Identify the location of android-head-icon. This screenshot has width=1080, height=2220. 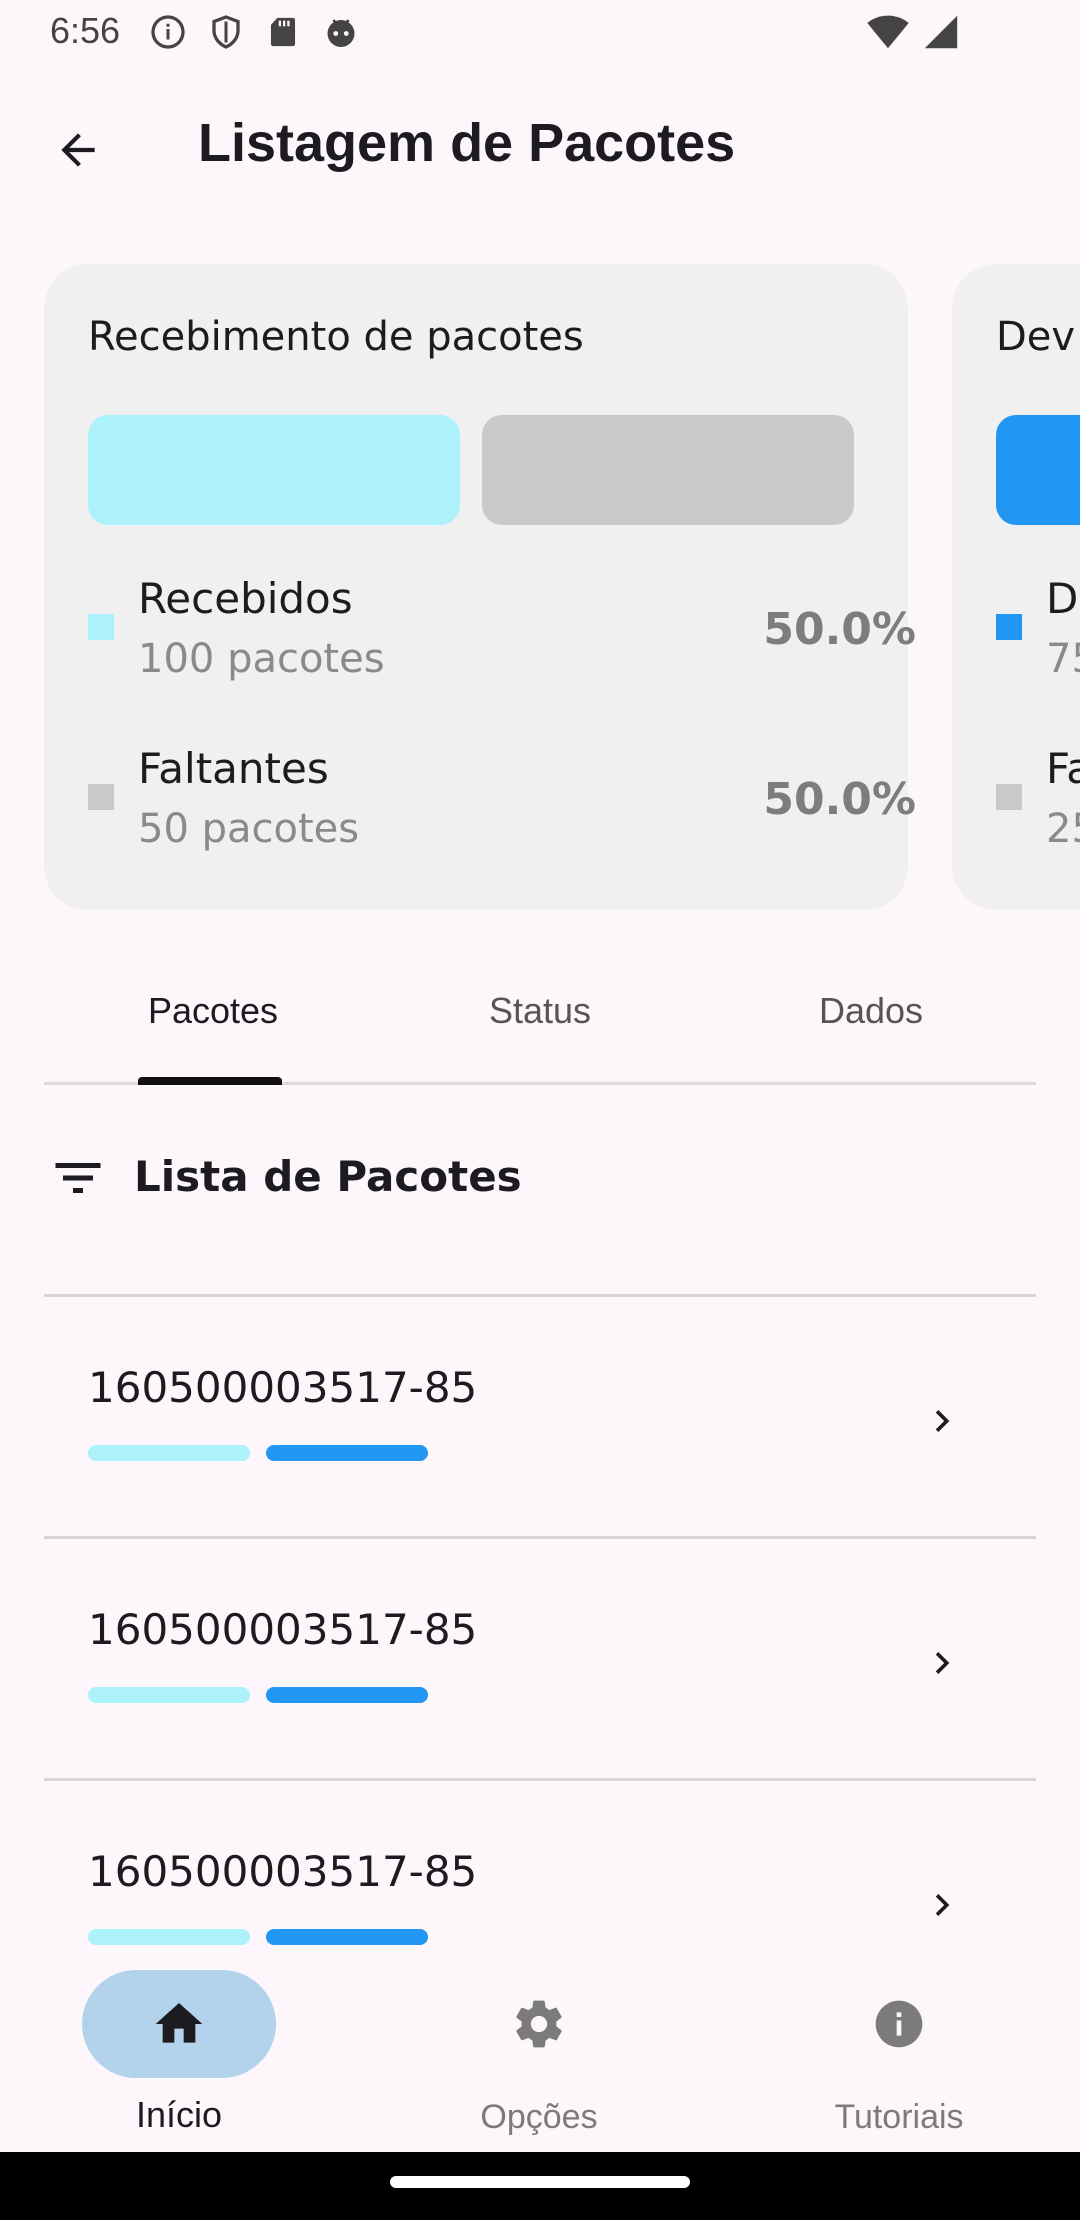
(341, 33).